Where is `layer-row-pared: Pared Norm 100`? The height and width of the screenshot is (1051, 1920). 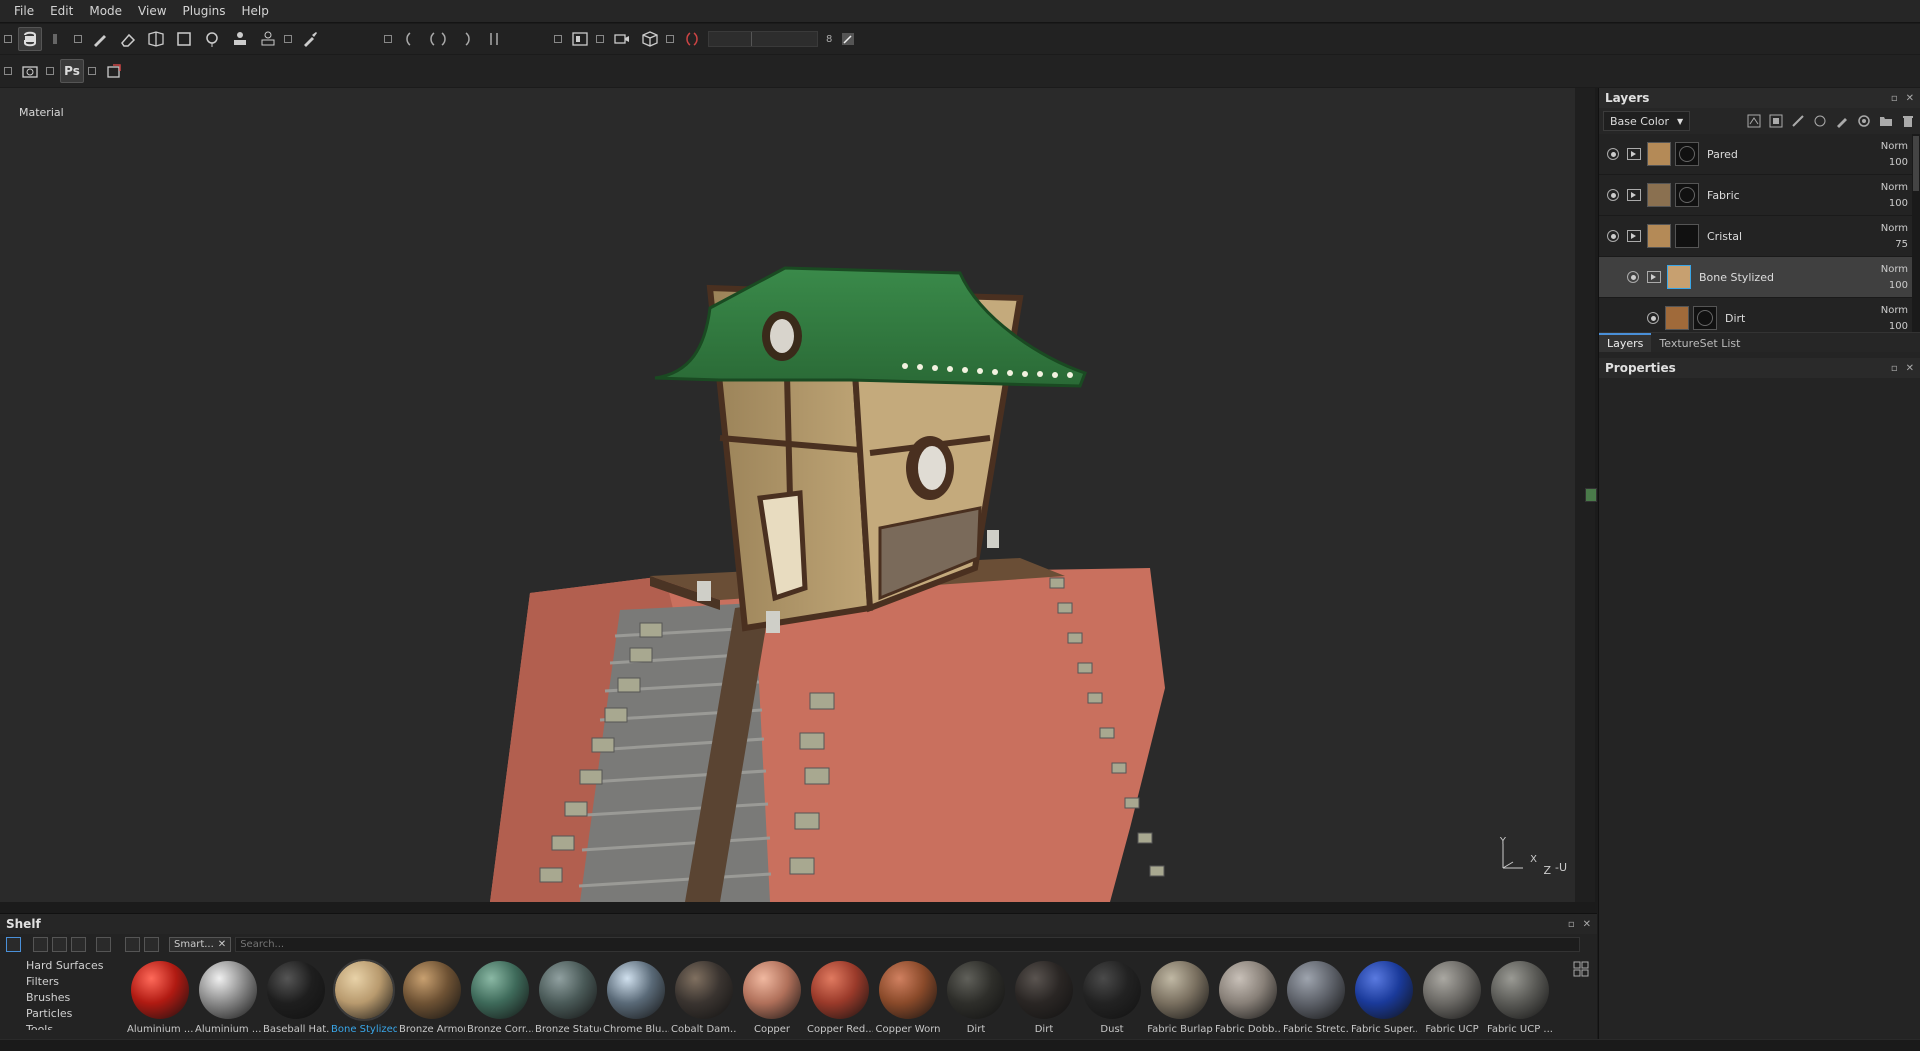 layer-row-pared: Pared Norm 100 is located at coordinates (1759, 154).